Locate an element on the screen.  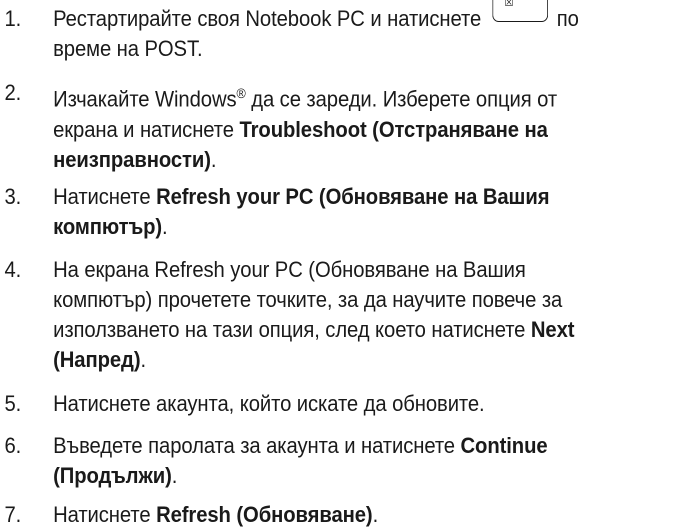
step-action-label: Refresh your PC (Обновяване на Вашия is located at coordinates (353, 196).